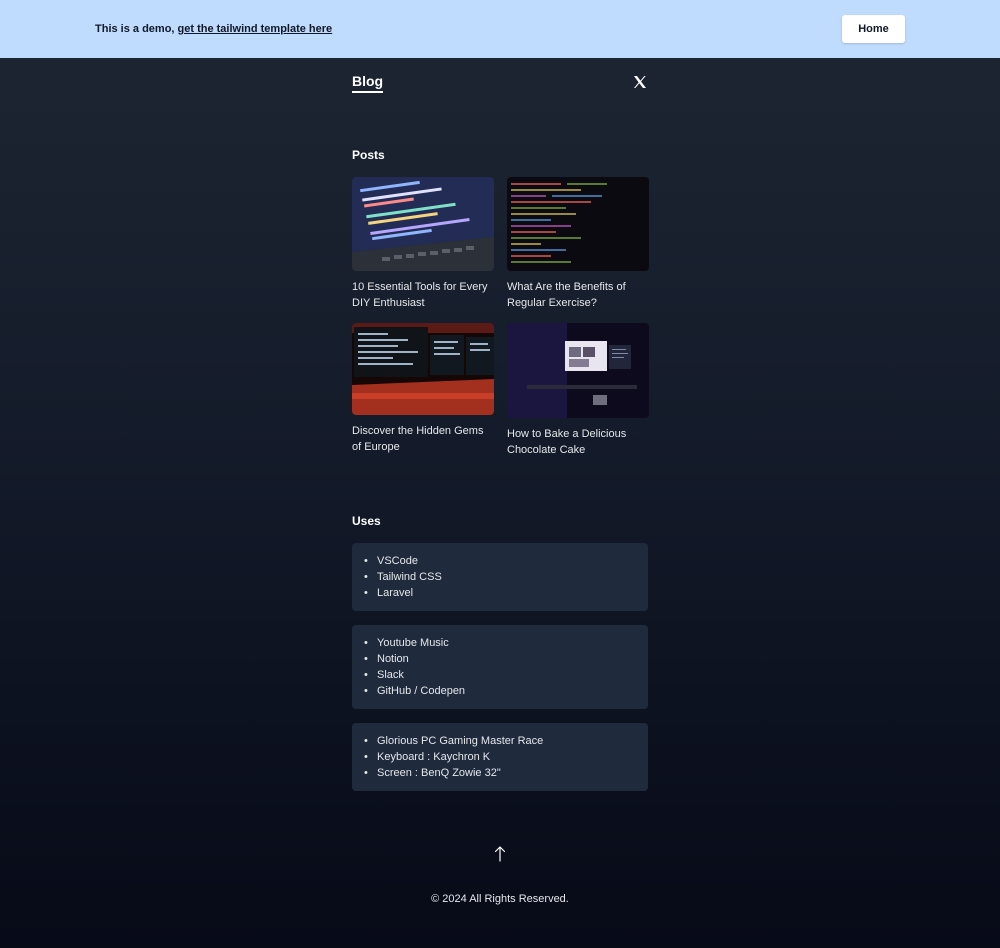 This screenshot has height=948, width=1000. Describe the element at coordinates (501, 691) in the screenshot. I see `list-item: GitHub / Codepen` at that location.